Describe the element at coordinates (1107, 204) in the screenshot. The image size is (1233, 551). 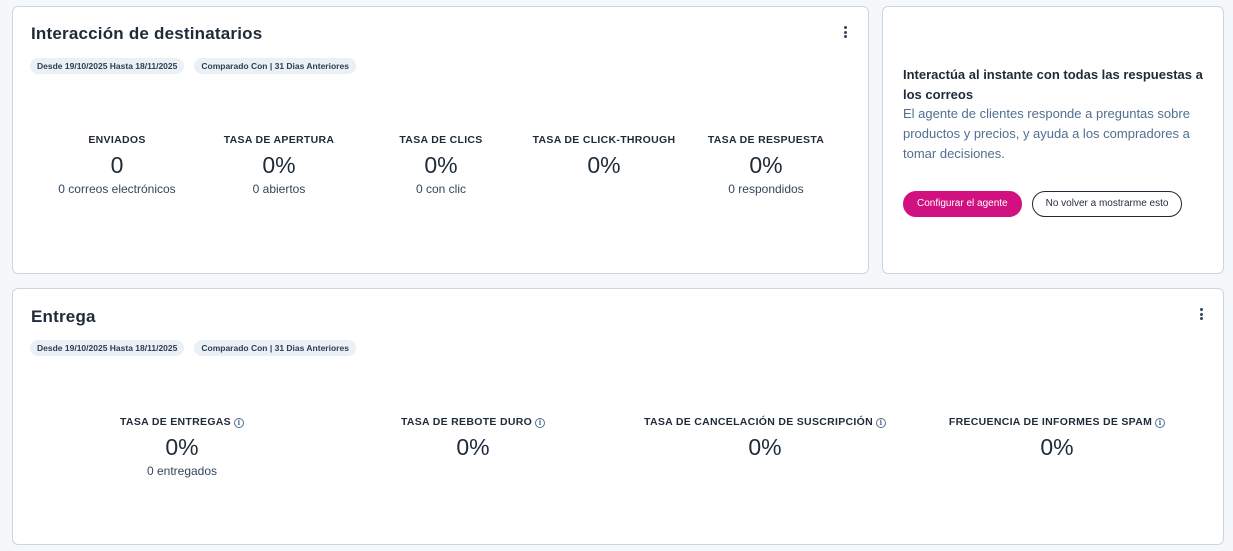
I see `dont-show-again-button: No volver a mostrarme esto` at that location.